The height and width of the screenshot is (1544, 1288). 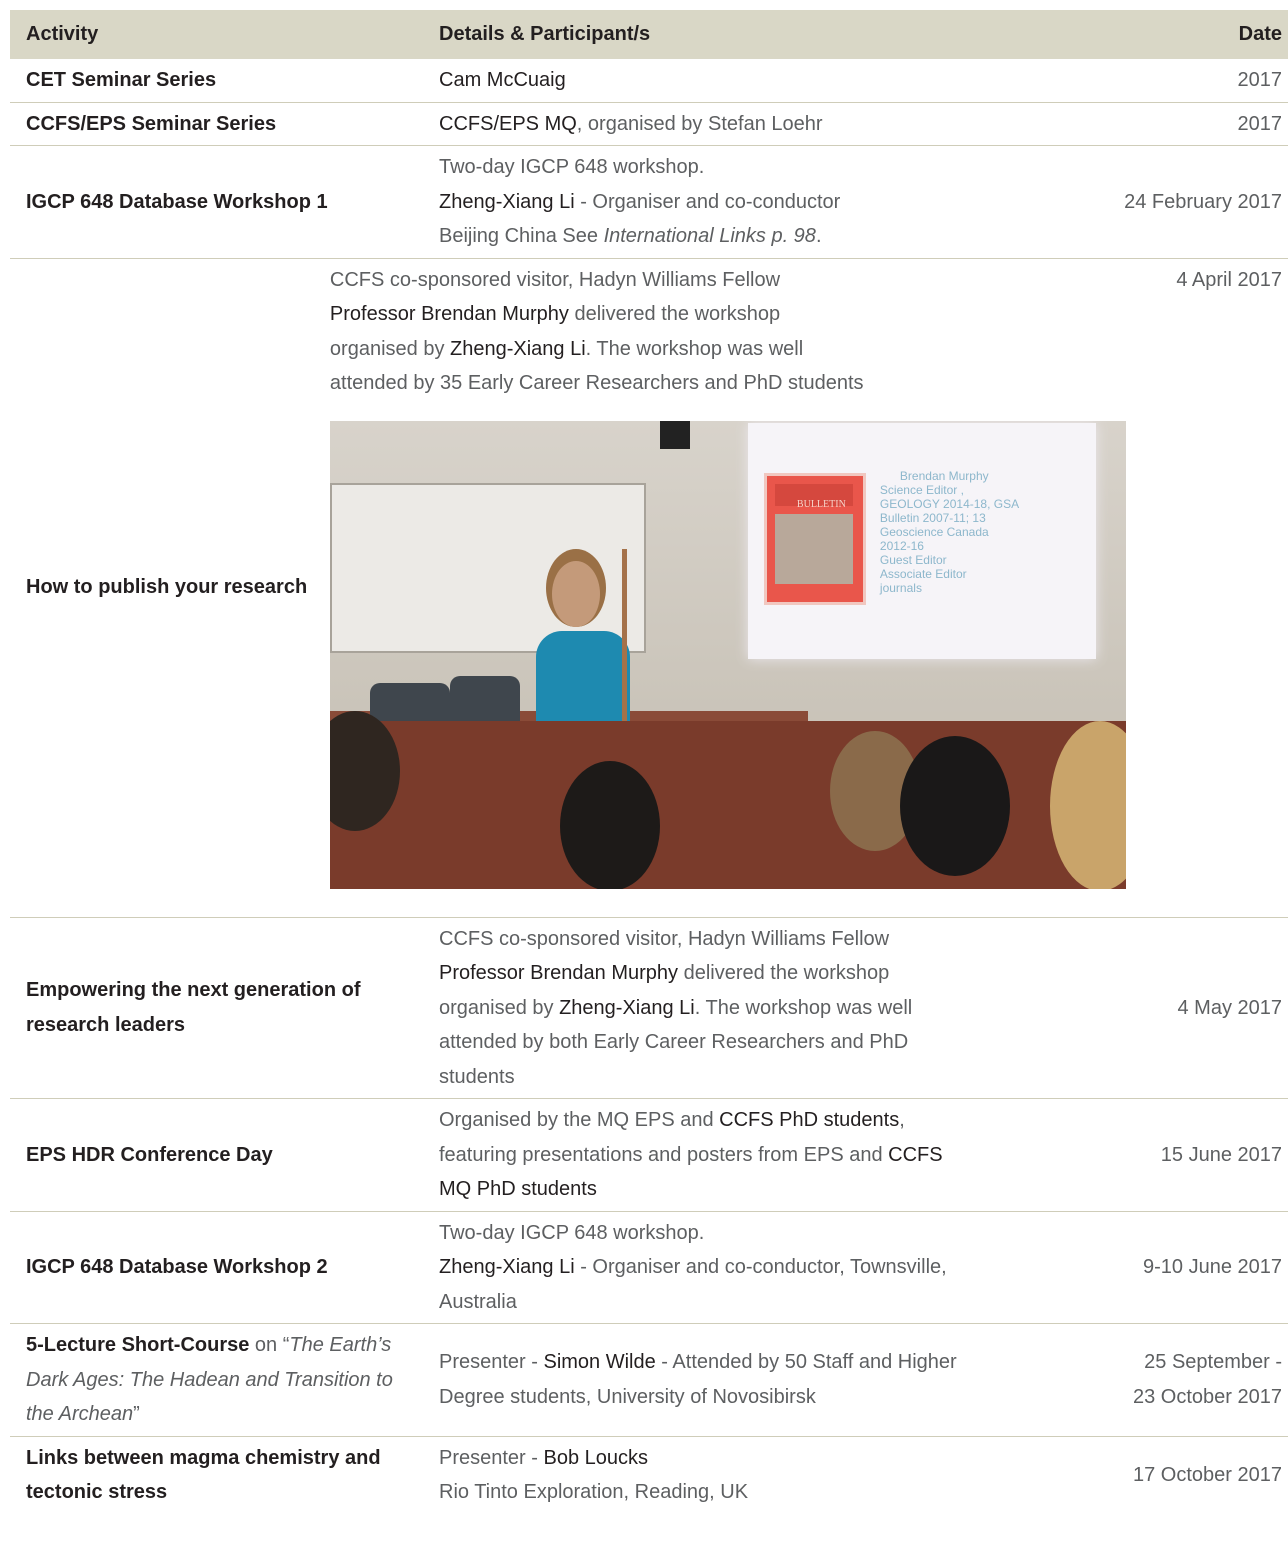 What do you see at coordinates (813, 548) in the screenshot?
I see `bulletin-cover-image` at bounding box center [813, 548].